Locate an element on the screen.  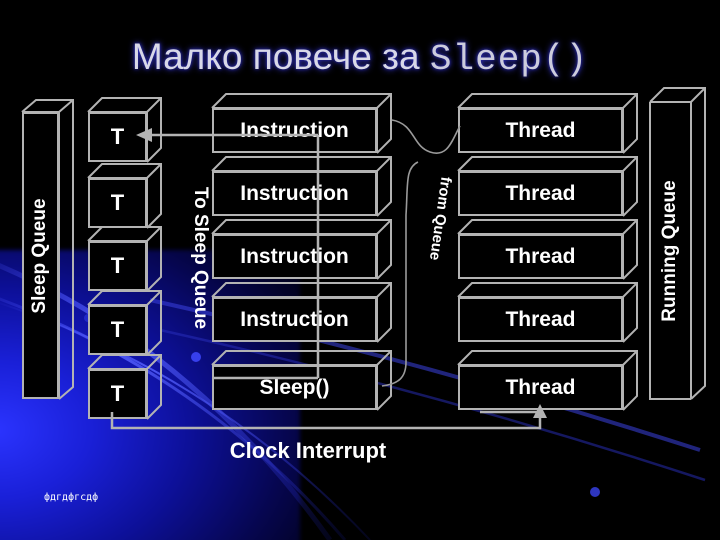
title-cyrillic: Малко повече за is located at coordinates (280, 56).